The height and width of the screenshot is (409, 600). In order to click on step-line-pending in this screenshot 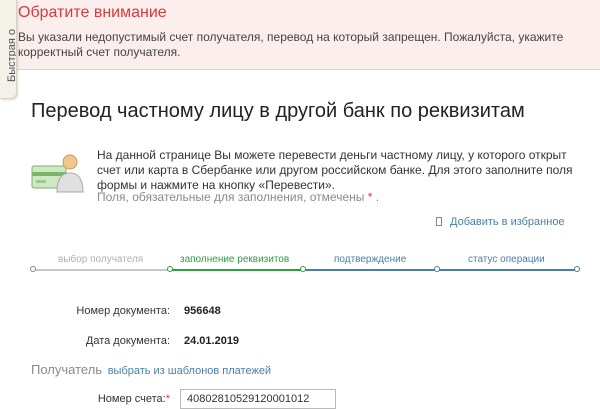, I will do `click(440, 270)`.